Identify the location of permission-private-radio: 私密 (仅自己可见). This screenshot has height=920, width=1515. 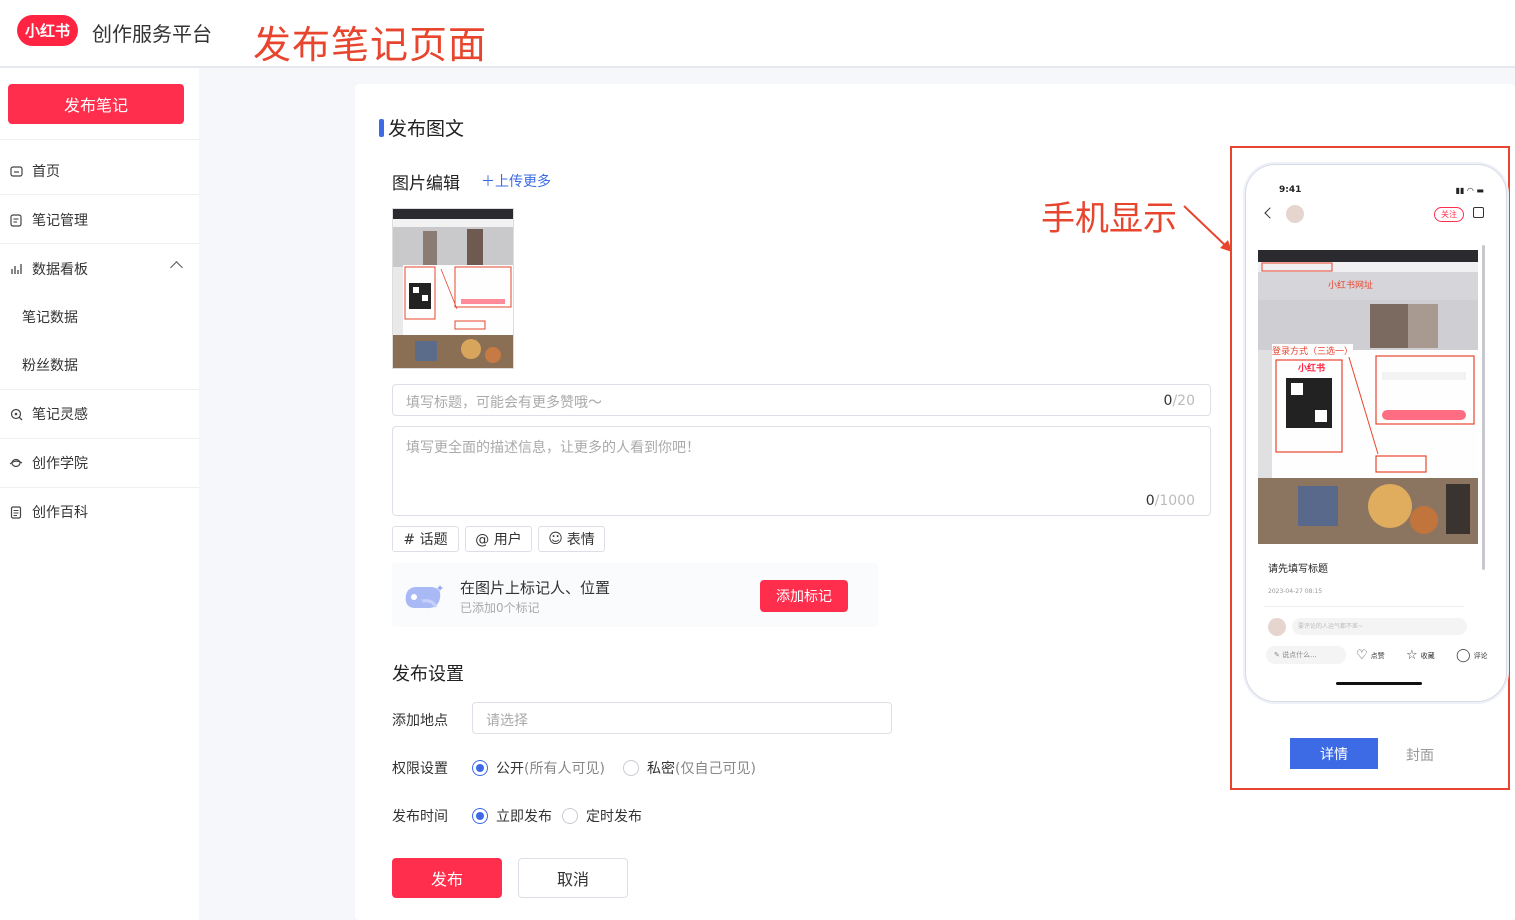
(689, 768).